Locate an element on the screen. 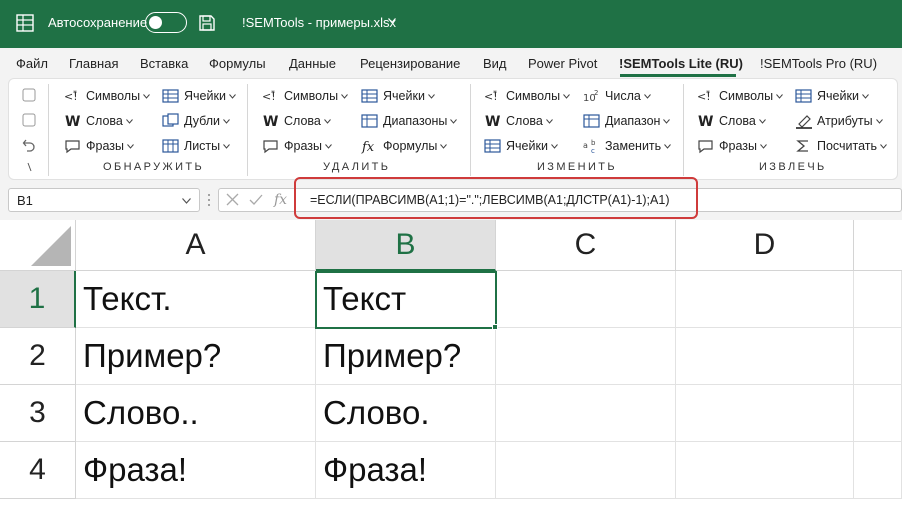 Image resolution: width=902 pixels, height=505 pixels. cell-a2: Пример? is located at coordinates (196, 356).